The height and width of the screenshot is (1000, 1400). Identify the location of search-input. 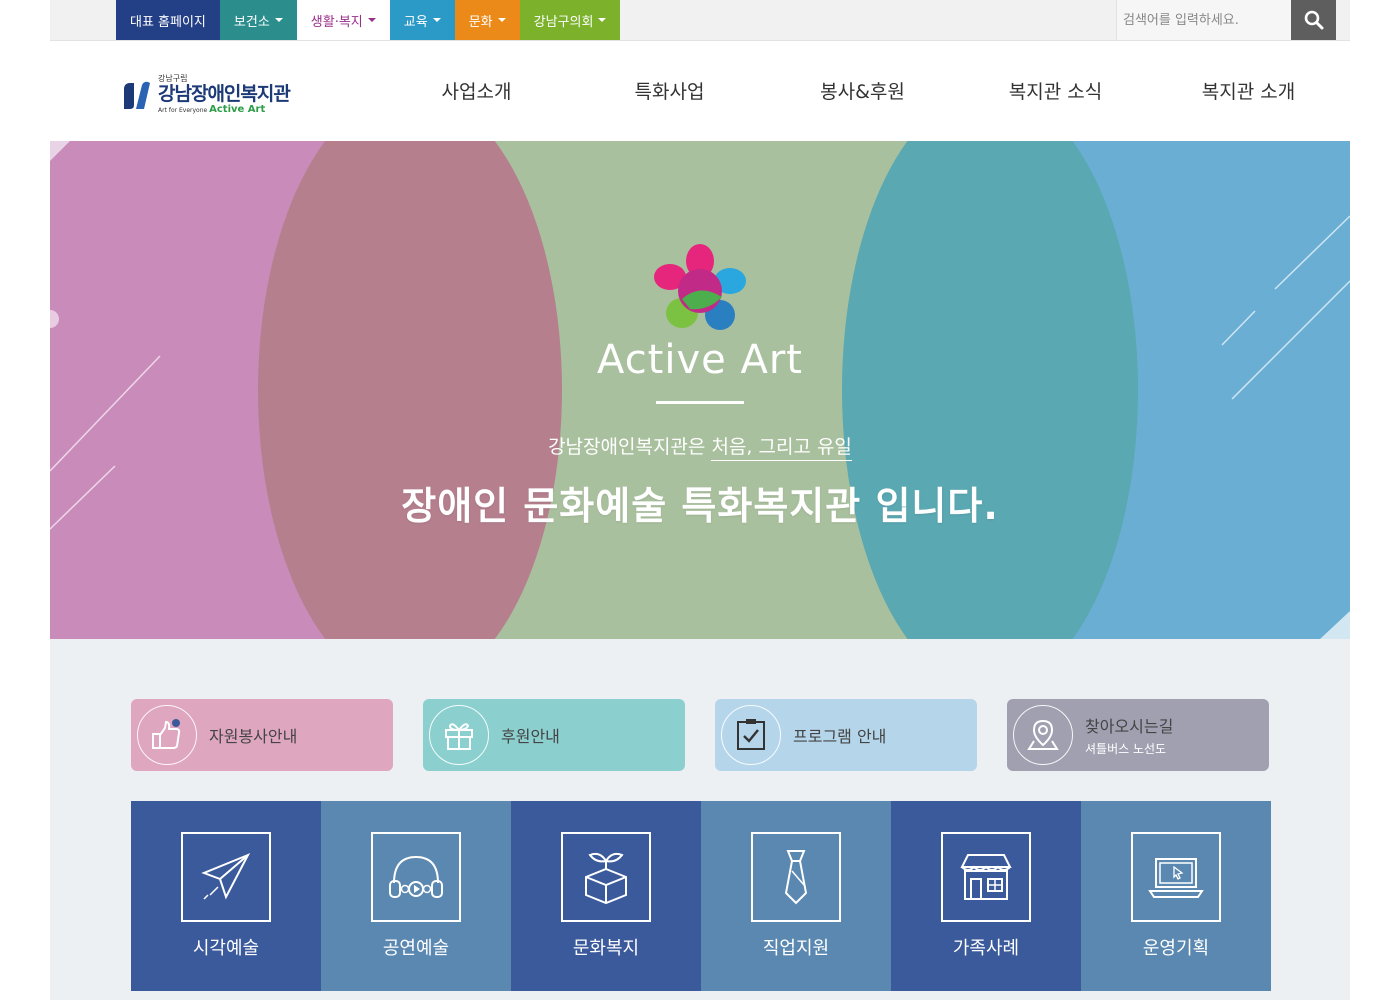
(1203, 20).